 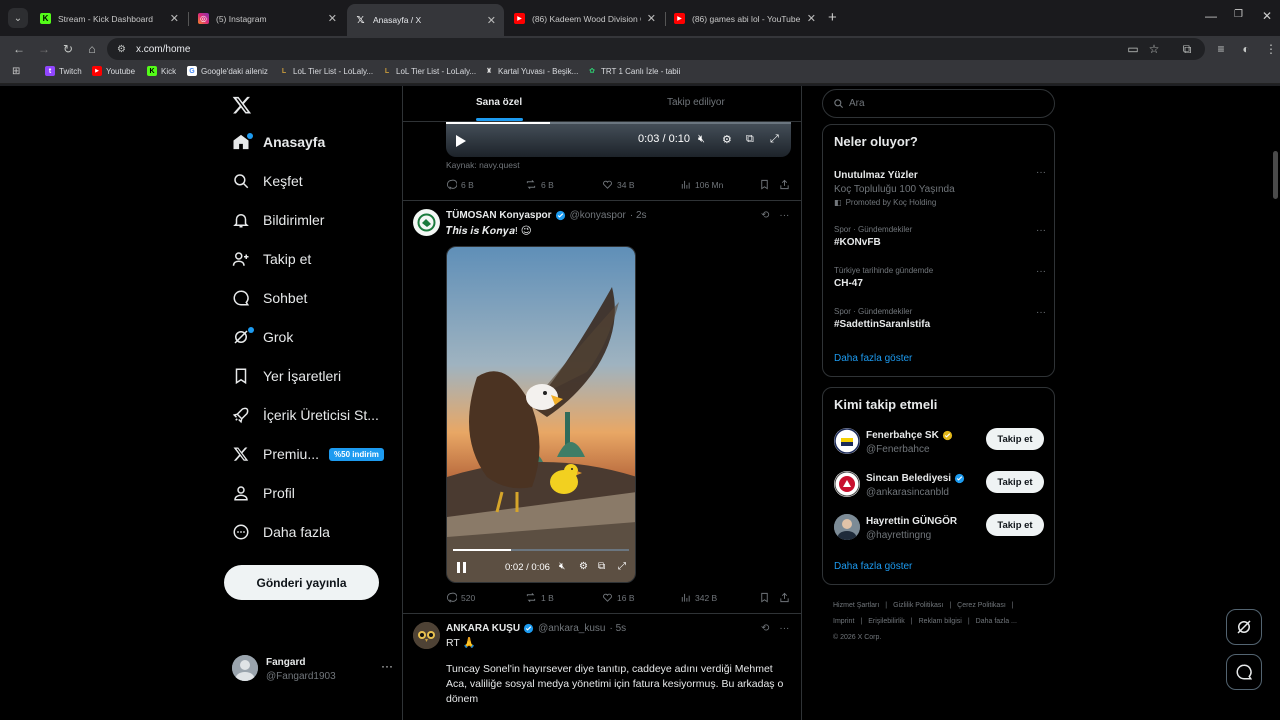 What do you see at coordinates (1267, 16) in the screenshot?
I see `window-close-icon: ✕` at bounding box center [1267, 16].